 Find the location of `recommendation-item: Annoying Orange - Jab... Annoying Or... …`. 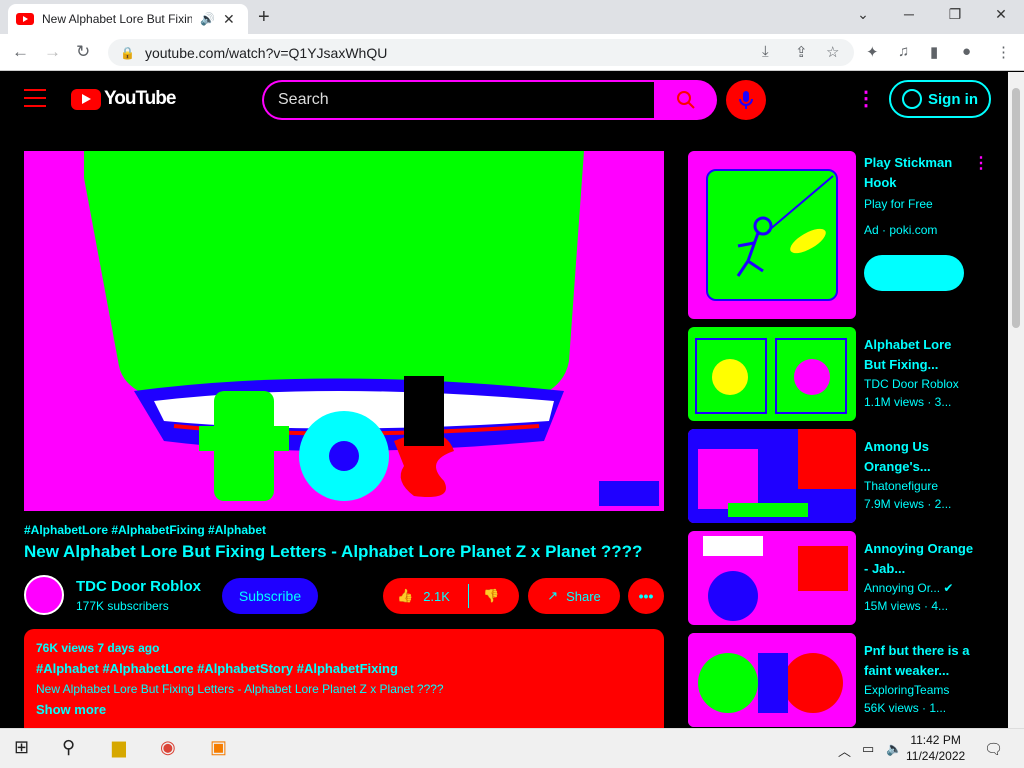

recommendation-item: Annoying Orange - Jab... Annoying Or... … is located at coordinates (838, 578).